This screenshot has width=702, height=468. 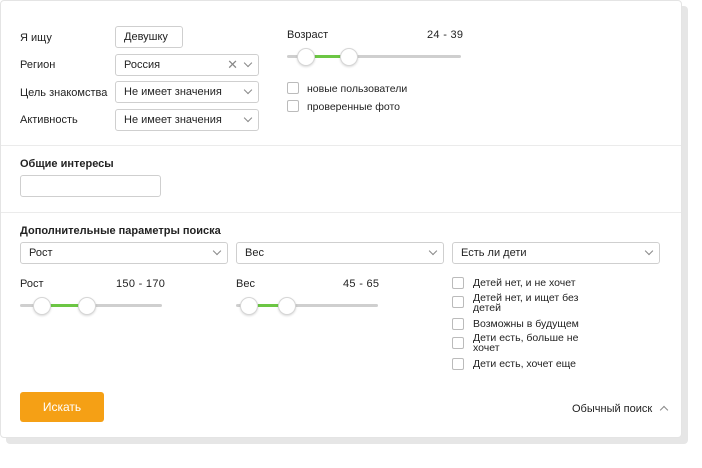 What do you see at coordinates (141, 284) in the screenshot?
I see `height-range-text: 150 - 170` at bounding box center [141, 284].